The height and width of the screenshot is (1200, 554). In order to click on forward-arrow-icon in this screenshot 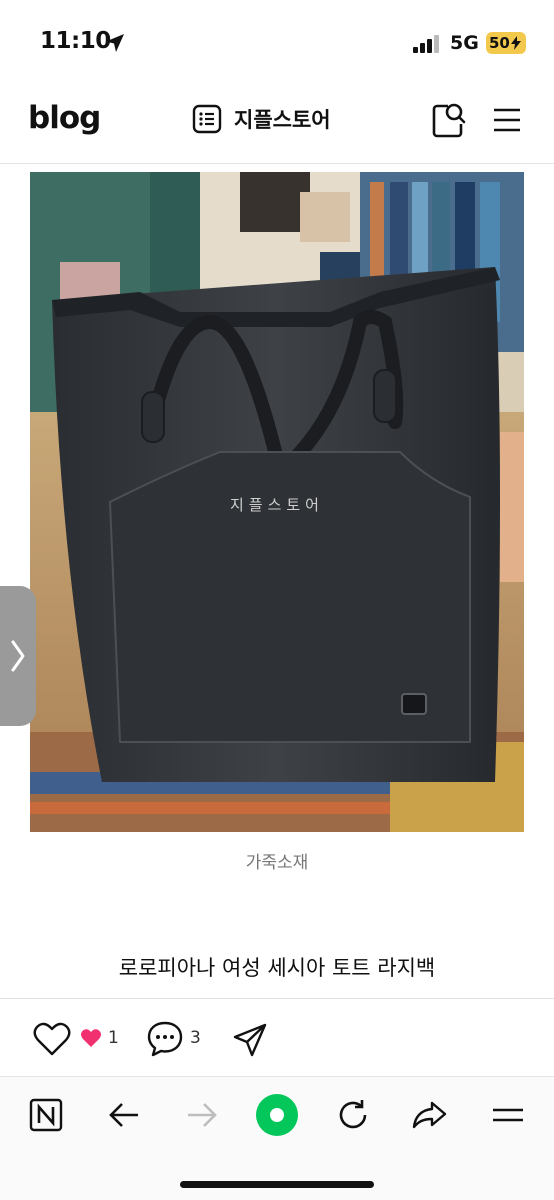, I will do `click(202, 1115)`.